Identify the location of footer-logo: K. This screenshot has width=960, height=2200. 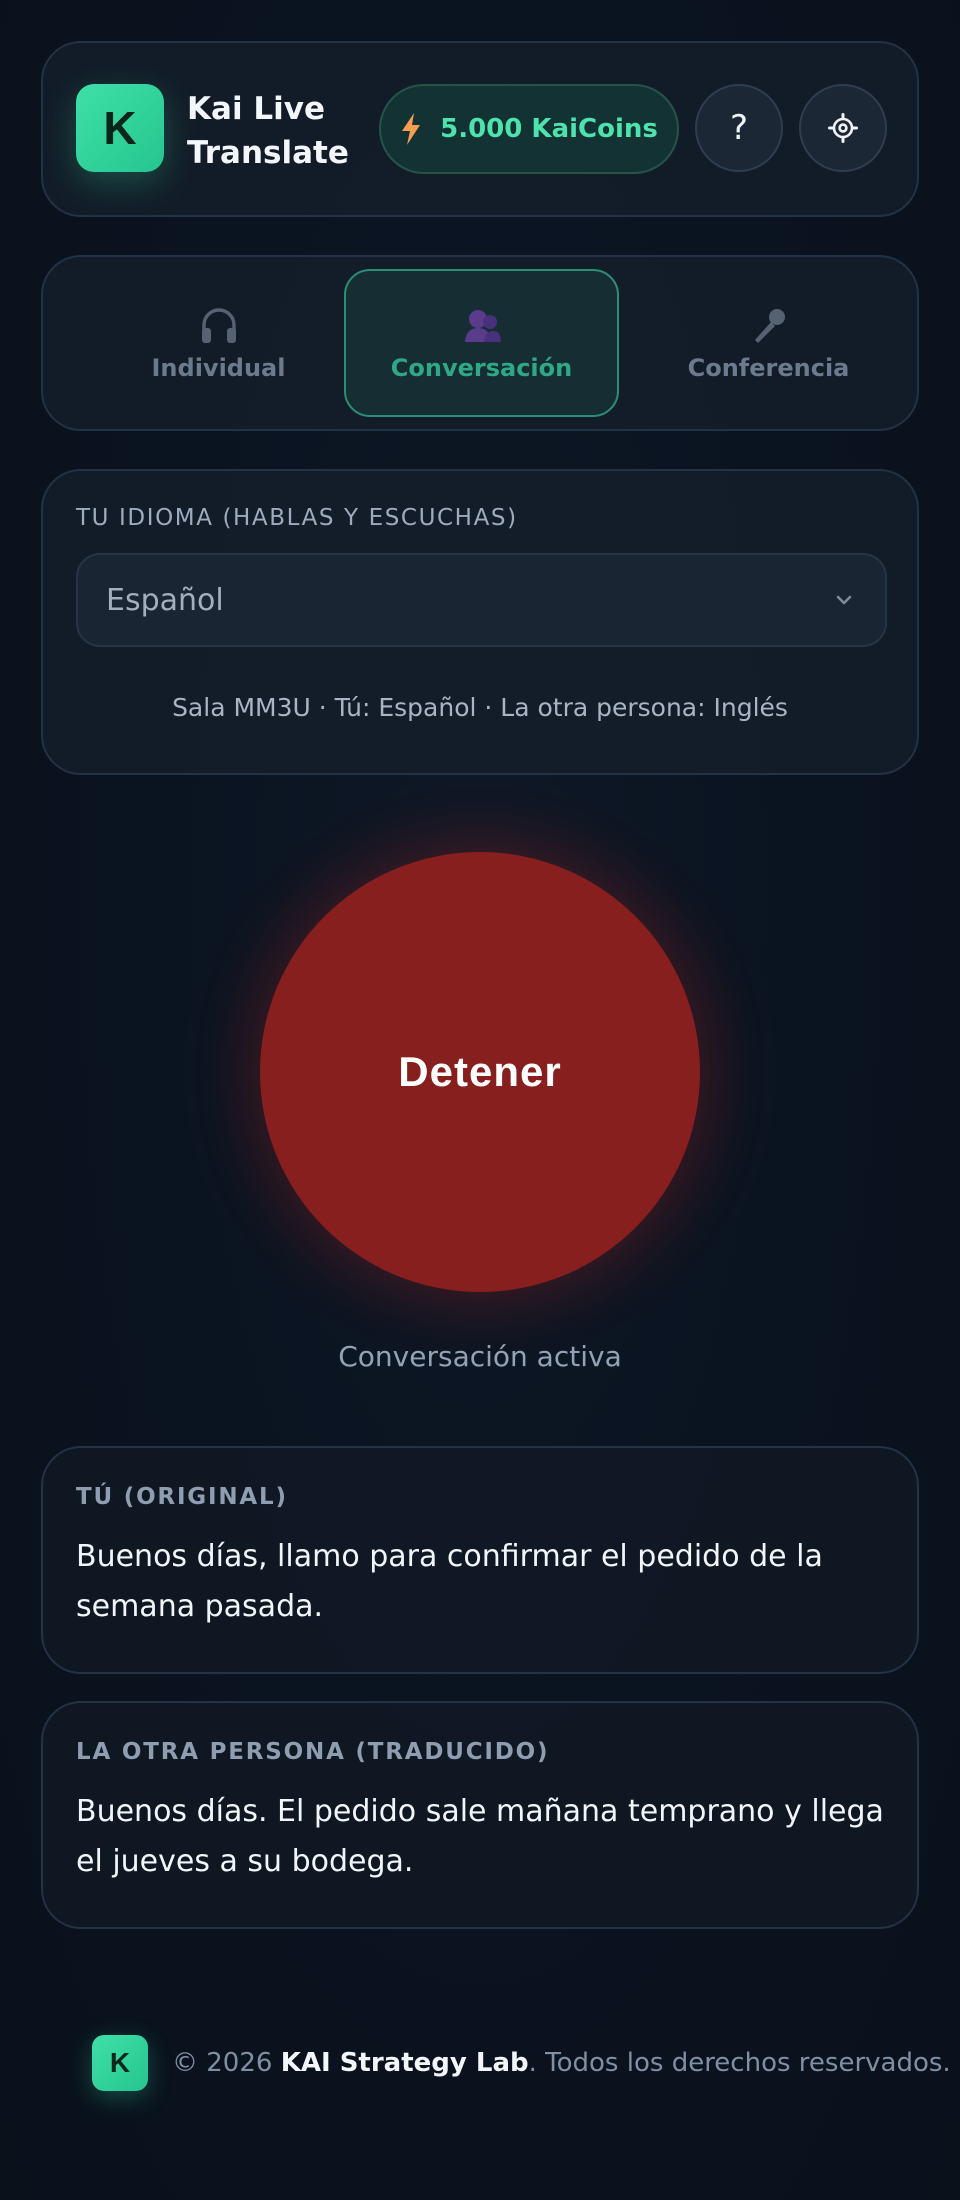
(120, 2063).